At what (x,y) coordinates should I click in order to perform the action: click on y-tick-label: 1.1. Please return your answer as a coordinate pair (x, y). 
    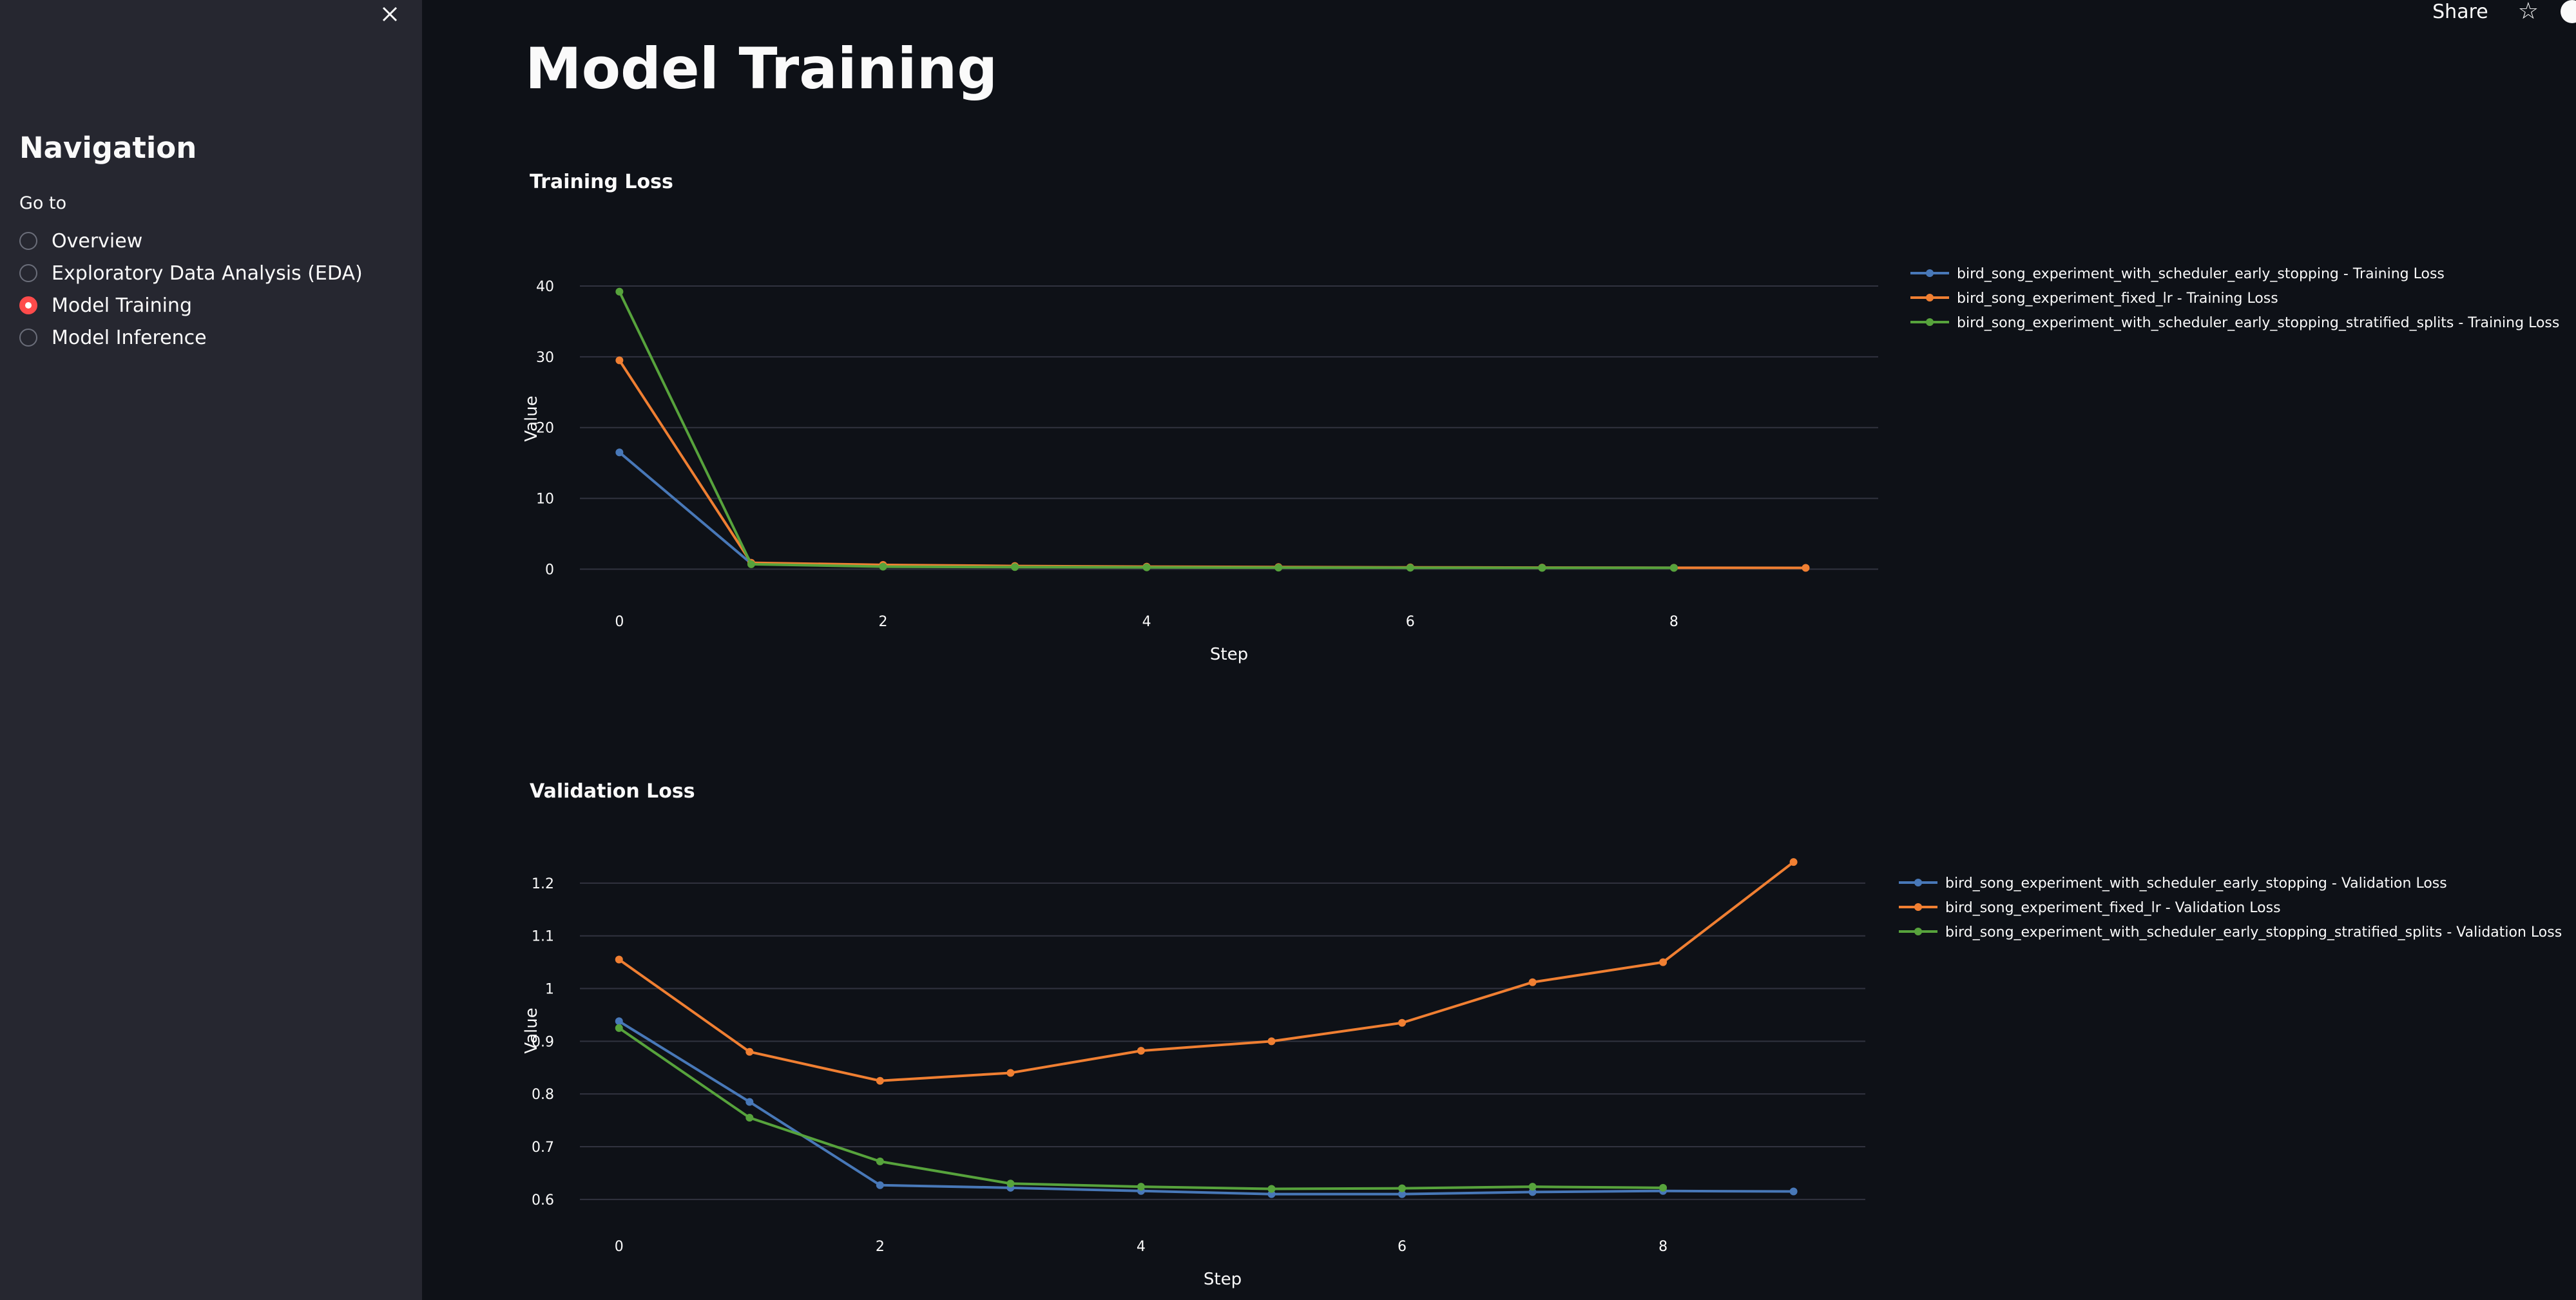
    Looking at the image, I should click on (543, 937).